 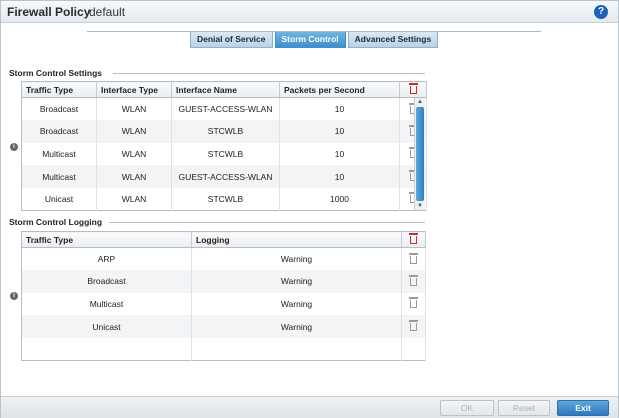 I want to click on column-header: Packets per Second, so click(x=339, y=89).